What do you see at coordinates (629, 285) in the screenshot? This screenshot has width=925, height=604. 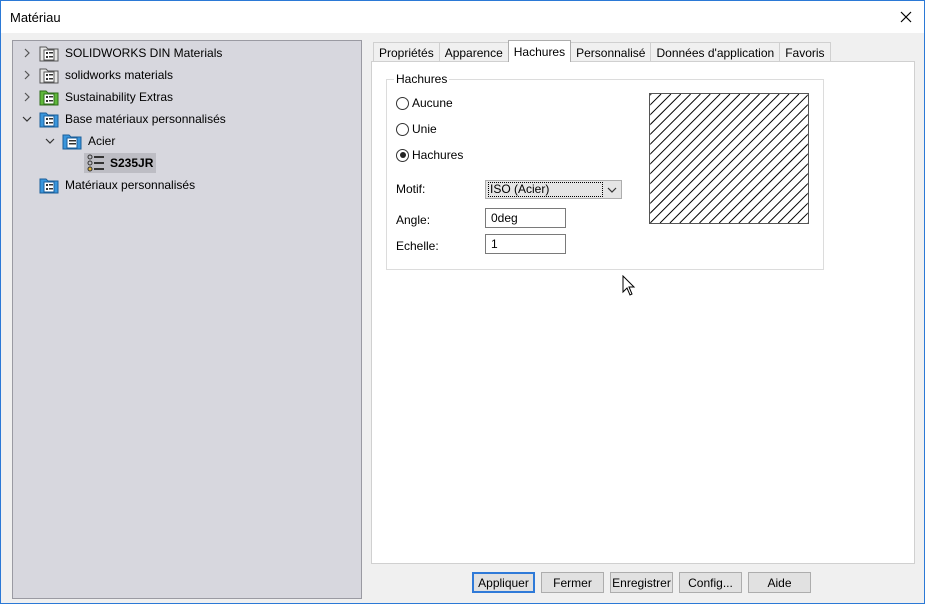 I see `mouse-cursor-icon` at bounding box center [629, 285].